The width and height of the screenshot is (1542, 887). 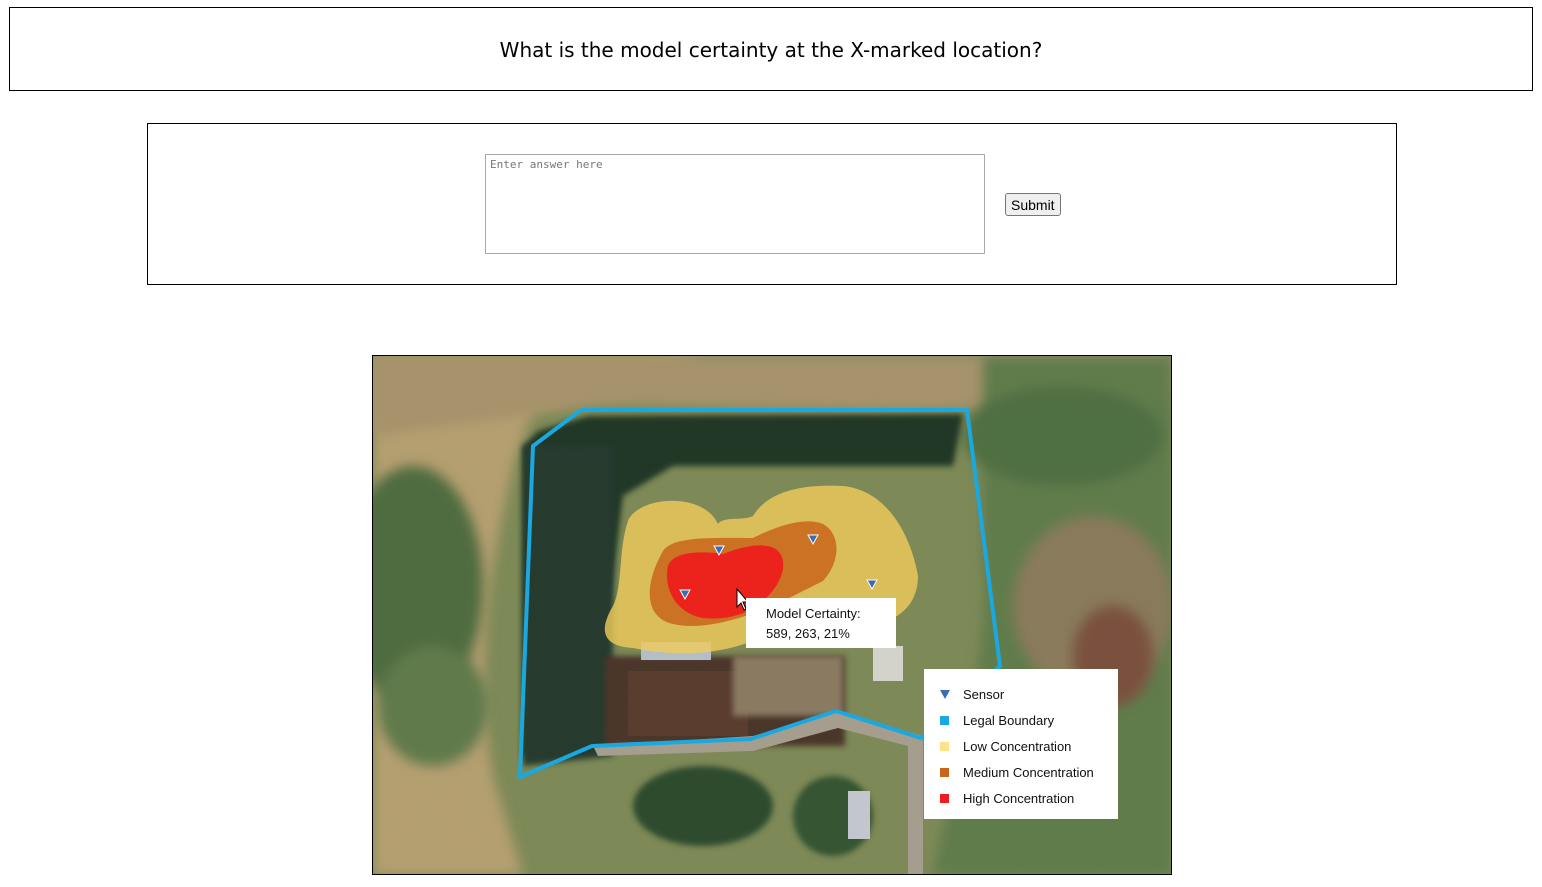 What do you see at coordinates (1029, 694) in the screenshot?
I see `legend-item-sensor: Sensor` at bounding box center [1029, 694].